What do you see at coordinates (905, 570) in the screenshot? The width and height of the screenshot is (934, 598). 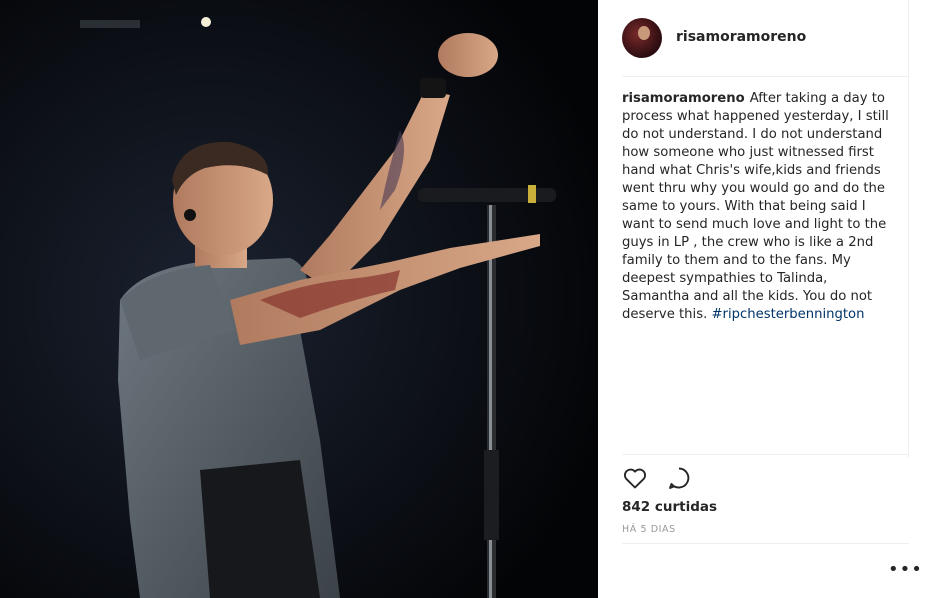 I see `more-options-icon: •••` at bounding box center [905, 570].